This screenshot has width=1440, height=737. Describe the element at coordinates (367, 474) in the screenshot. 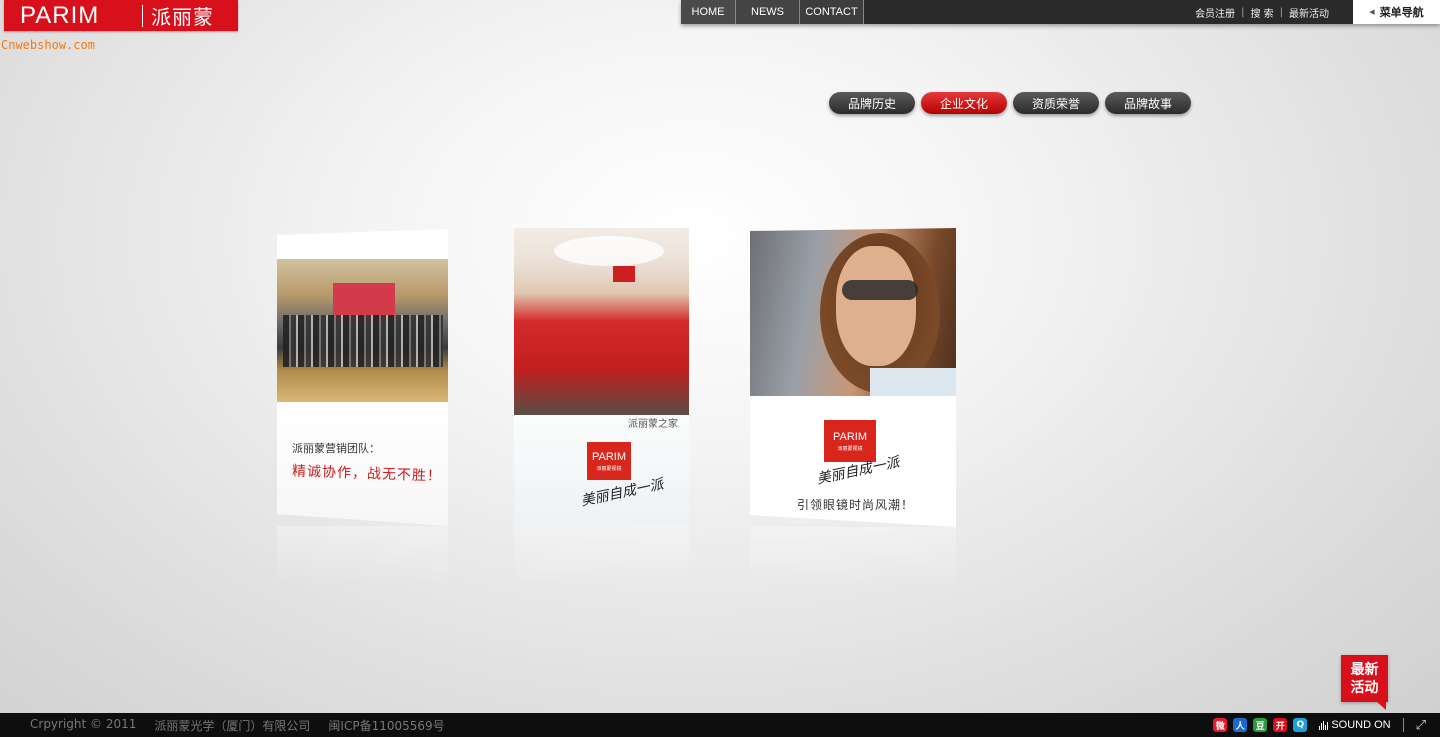

I see `team-slogan: 精诚协作，战无不胜！` at that location.